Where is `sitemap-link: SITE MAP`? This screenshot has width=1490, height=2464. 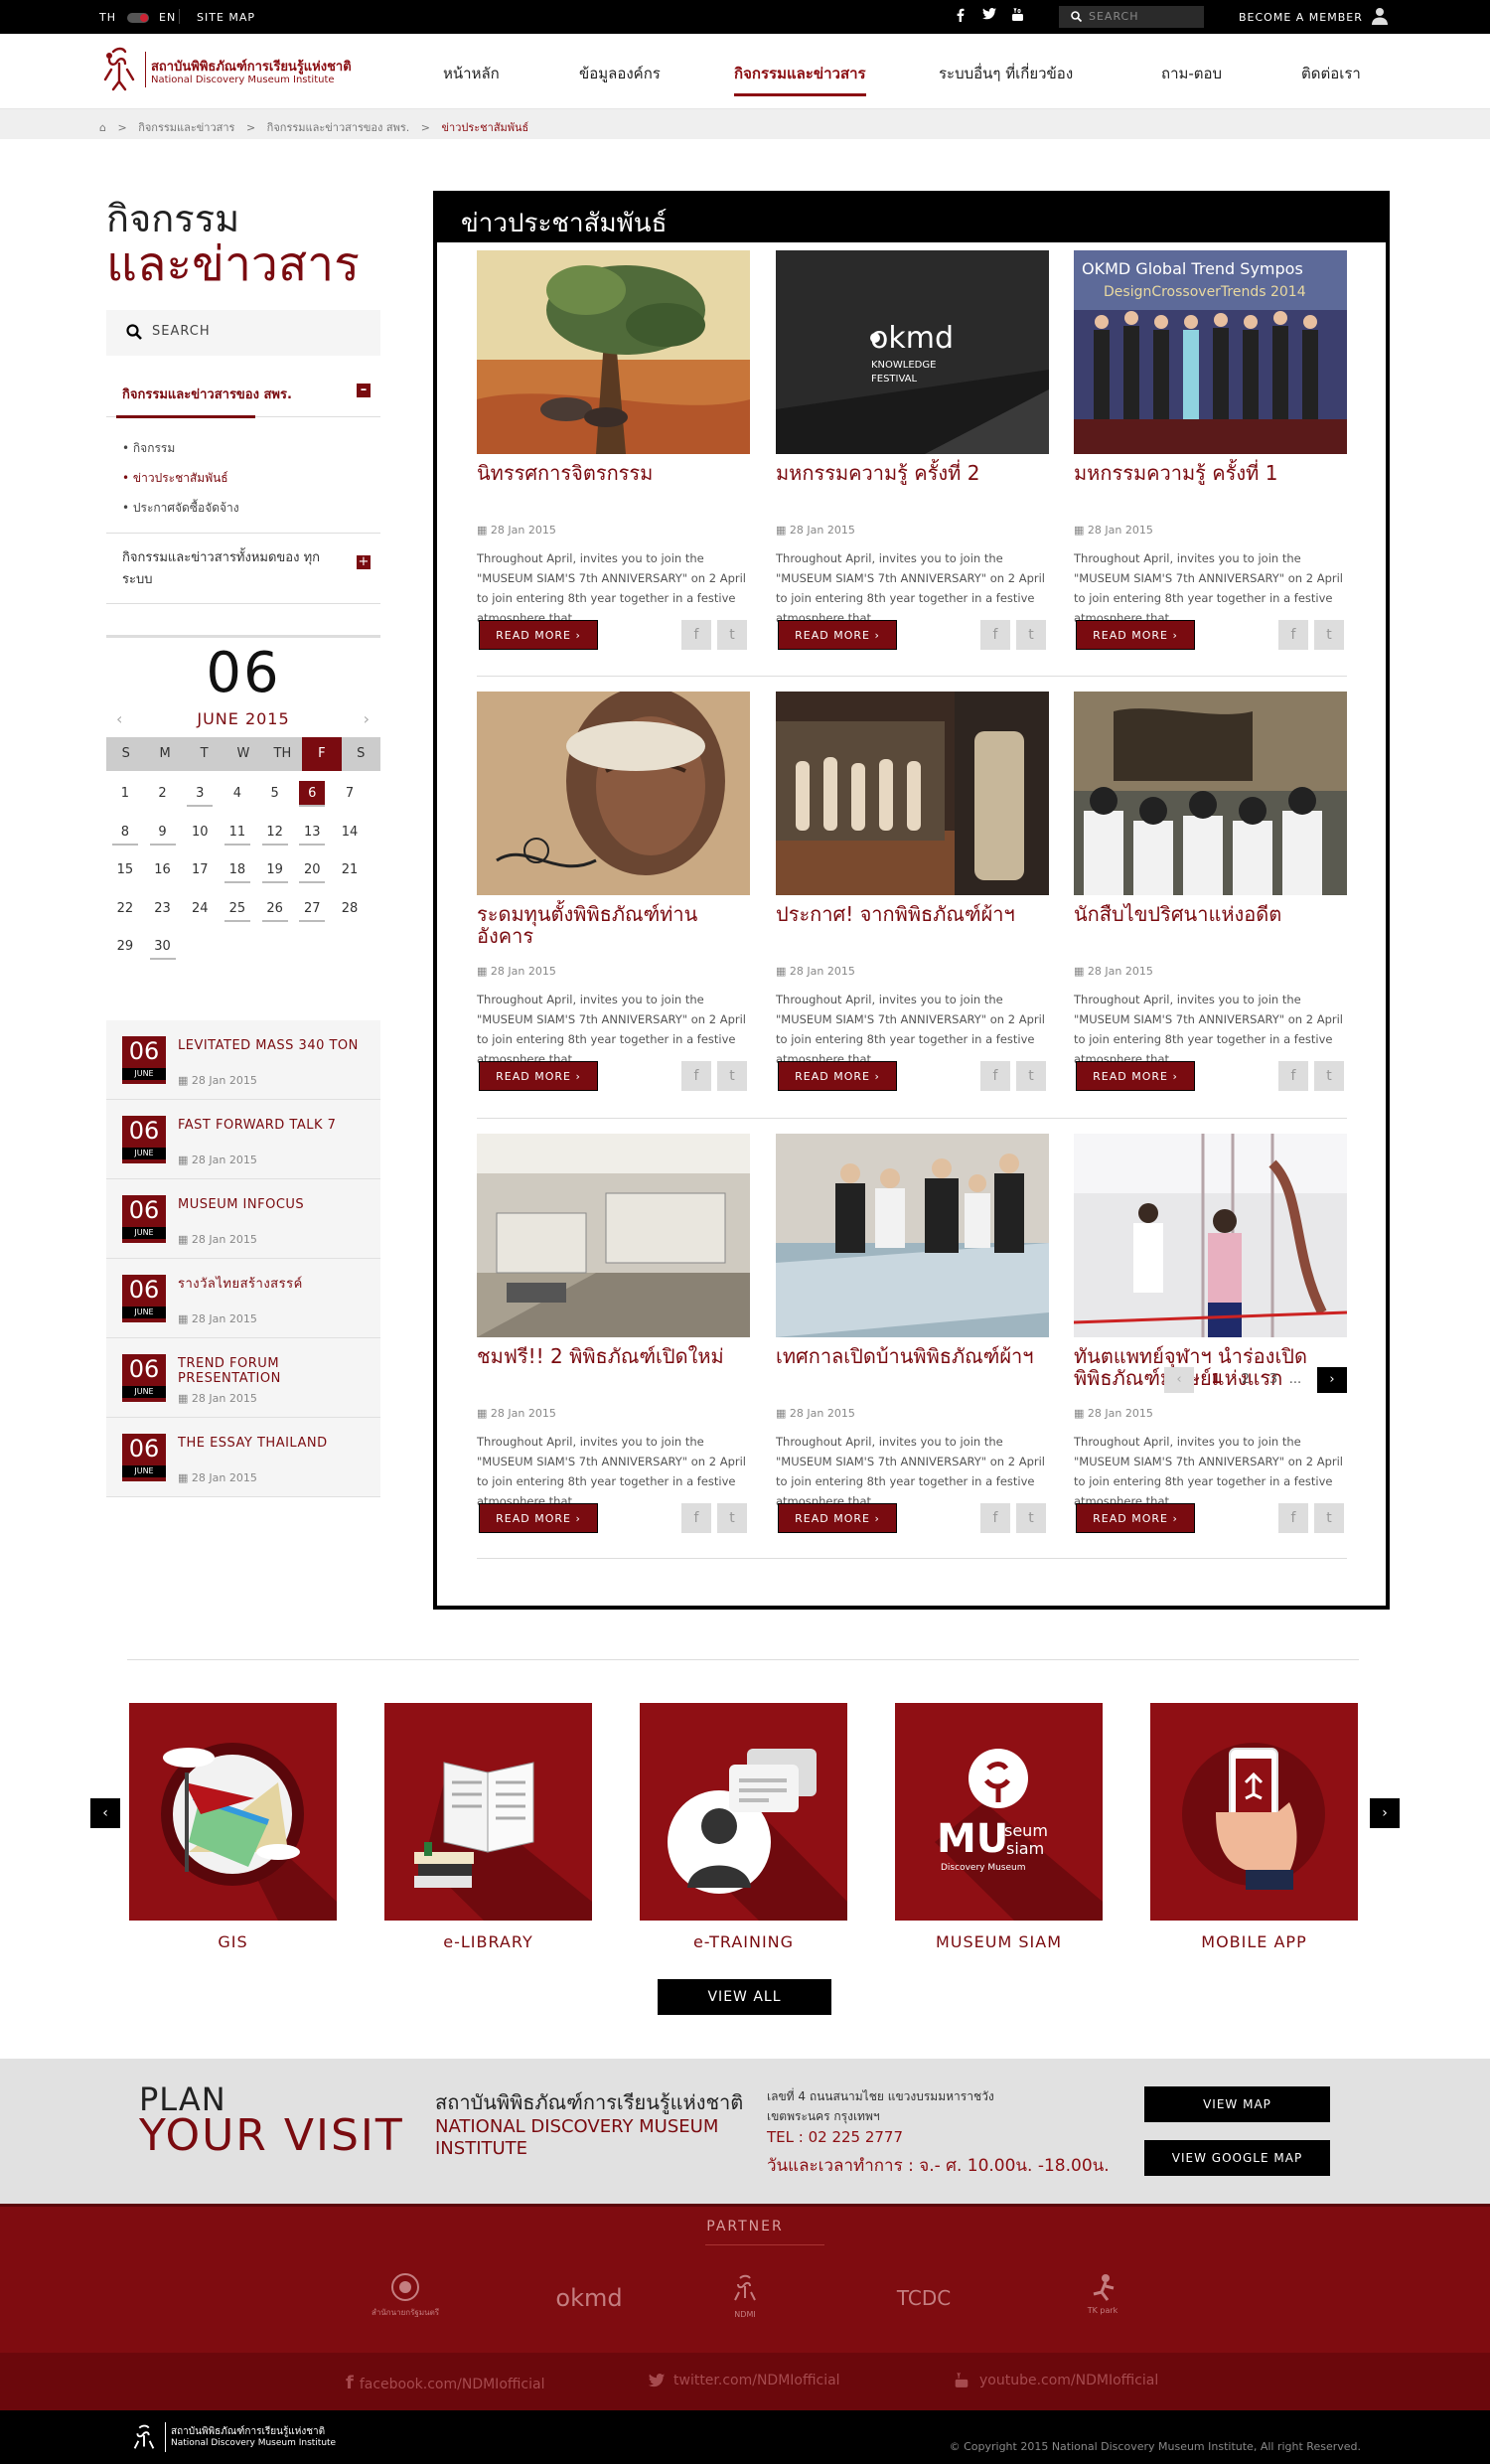 sitemap-link: SITE MAP is located at coordinates (226, 17).